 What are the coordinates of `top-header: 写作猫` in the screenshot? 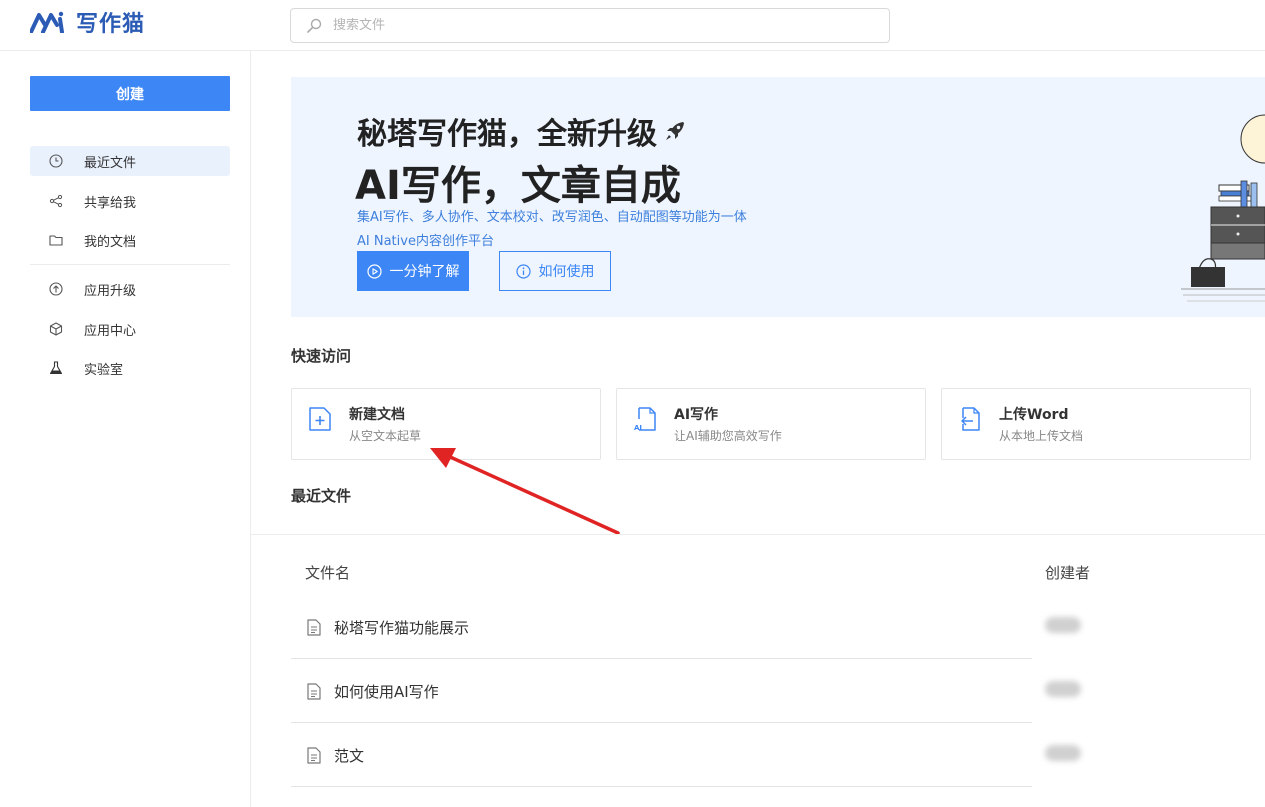 It's located at (632, 25).